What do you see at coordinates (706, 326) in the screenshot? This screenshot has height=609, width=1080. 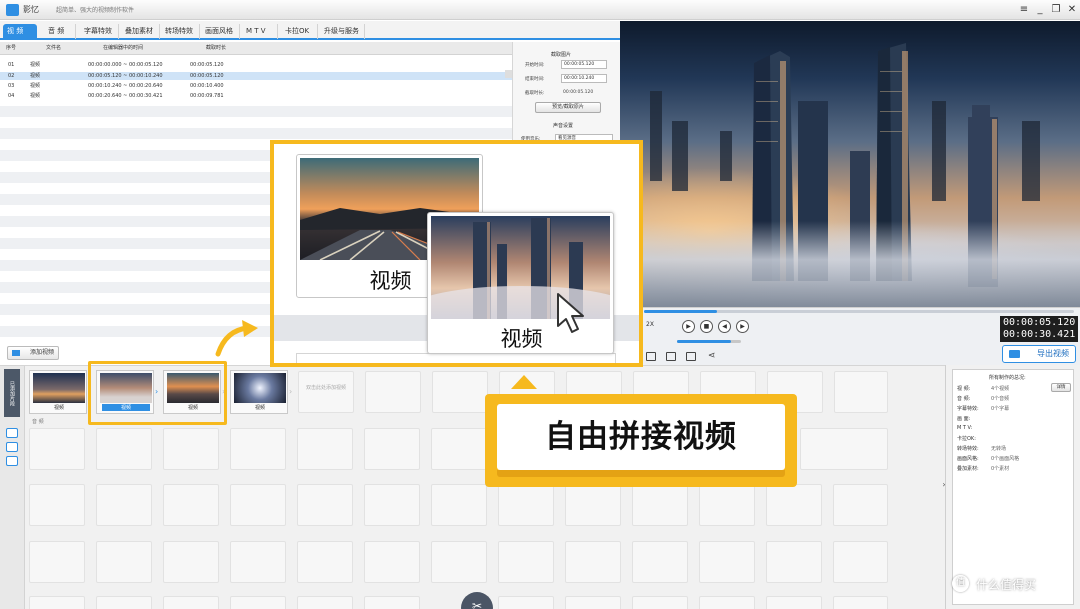 I see `stop-icon: ■` at bounding box center [706, 326].